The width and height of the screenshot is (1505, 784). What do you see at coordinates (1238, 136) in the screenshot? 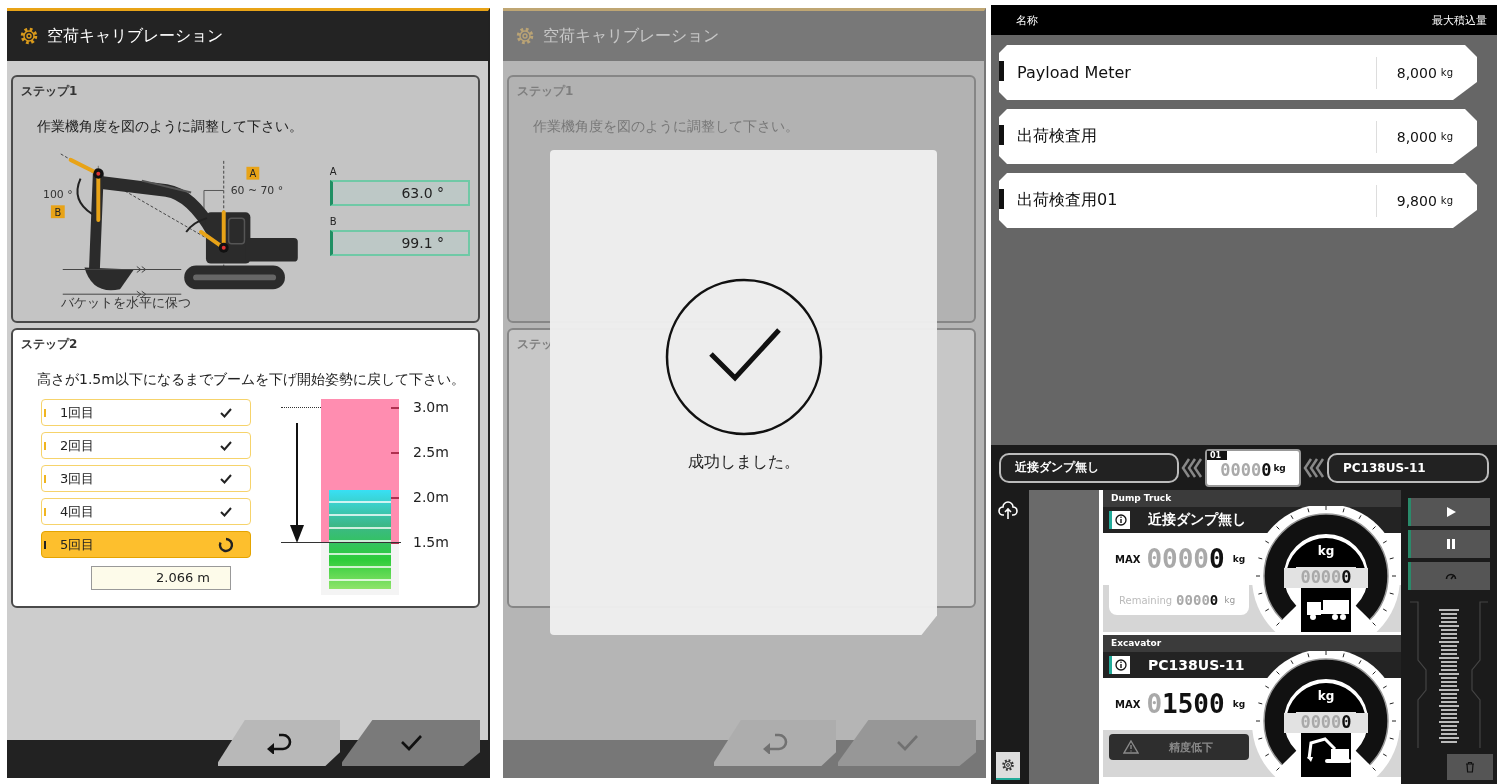
I see `payload-list-item: 出荷検査用 8,000 kg` at bounding box center [1238, 136].